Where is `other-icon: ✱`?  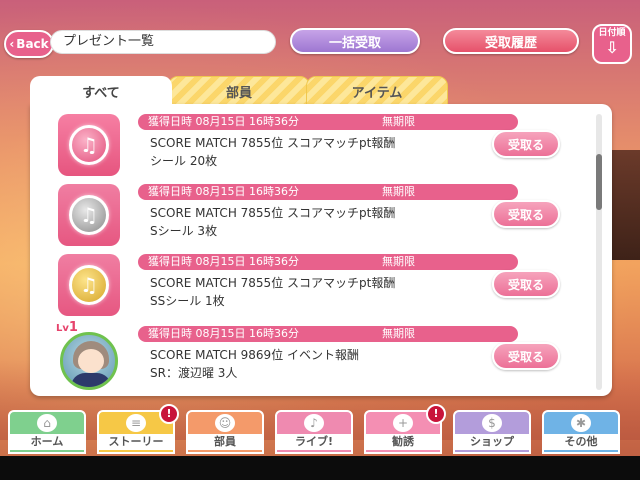 other-icon: ✱ is located at coordinates (581, 423).